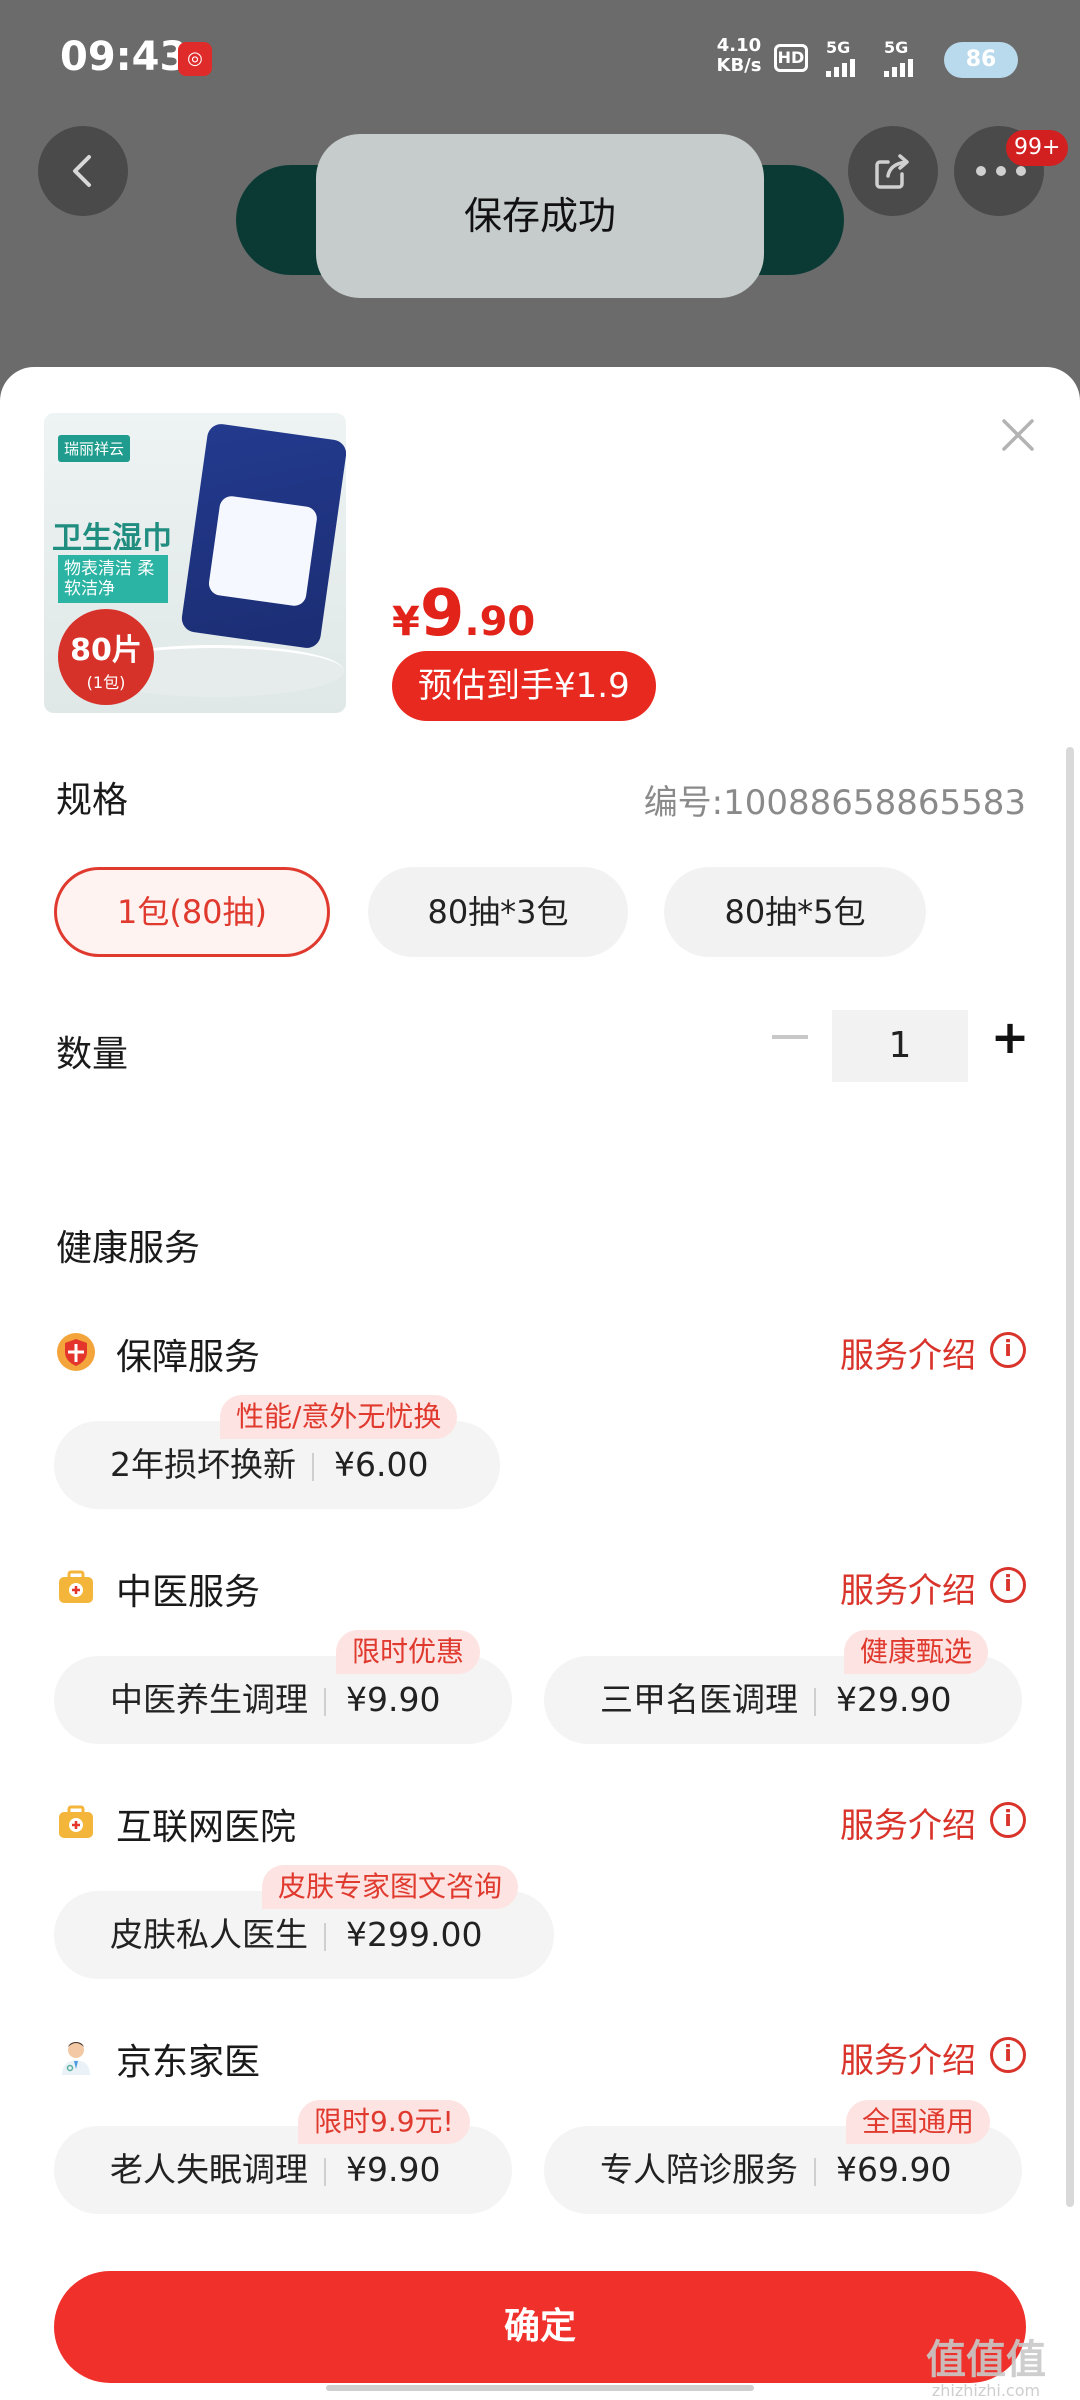 The image size is (1080, 2400). I want to click on share-button, so click(893, 171).